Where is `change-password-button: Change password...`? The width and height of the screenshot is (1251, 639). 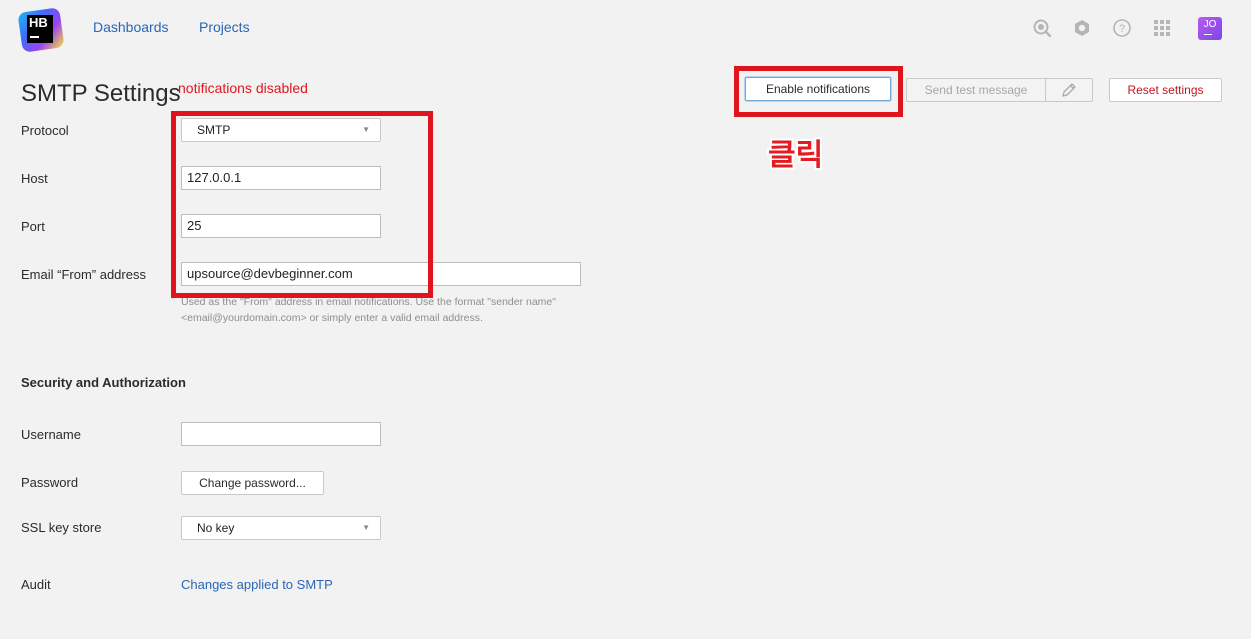
change-password-button: Change password... is located at coordinates (252, 483).